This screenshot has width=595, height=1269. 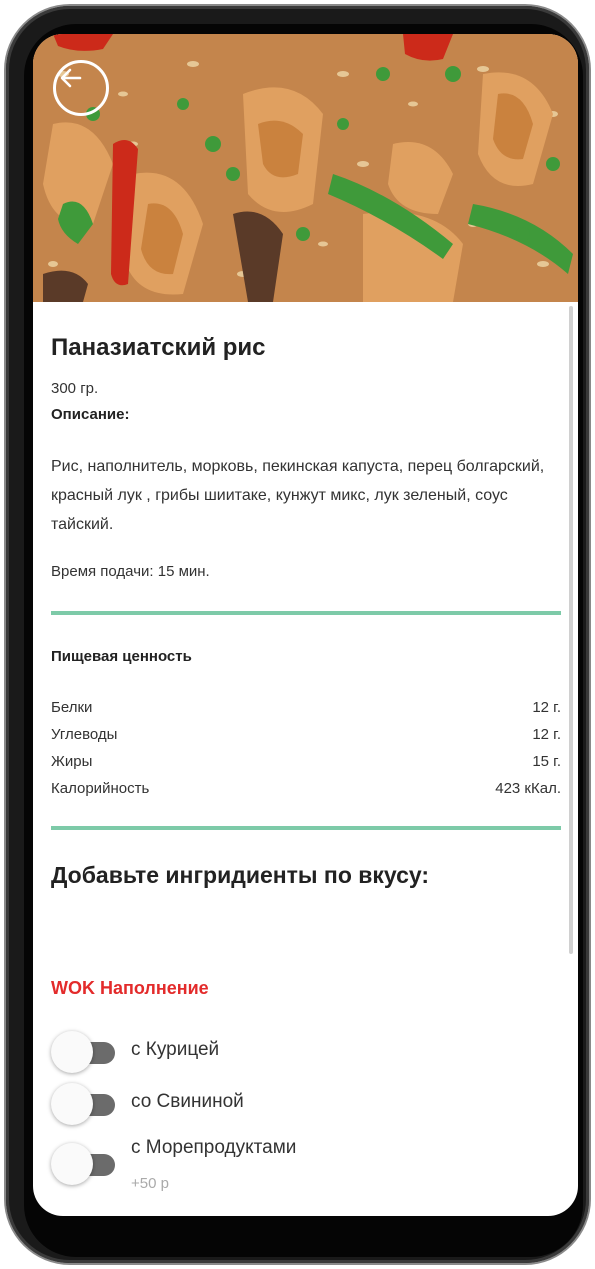 What do you see at coordinates (121, 656) in the screenshot?
I see `nutrition-title: Пищевая ценность` at bounding box center [121, 656].